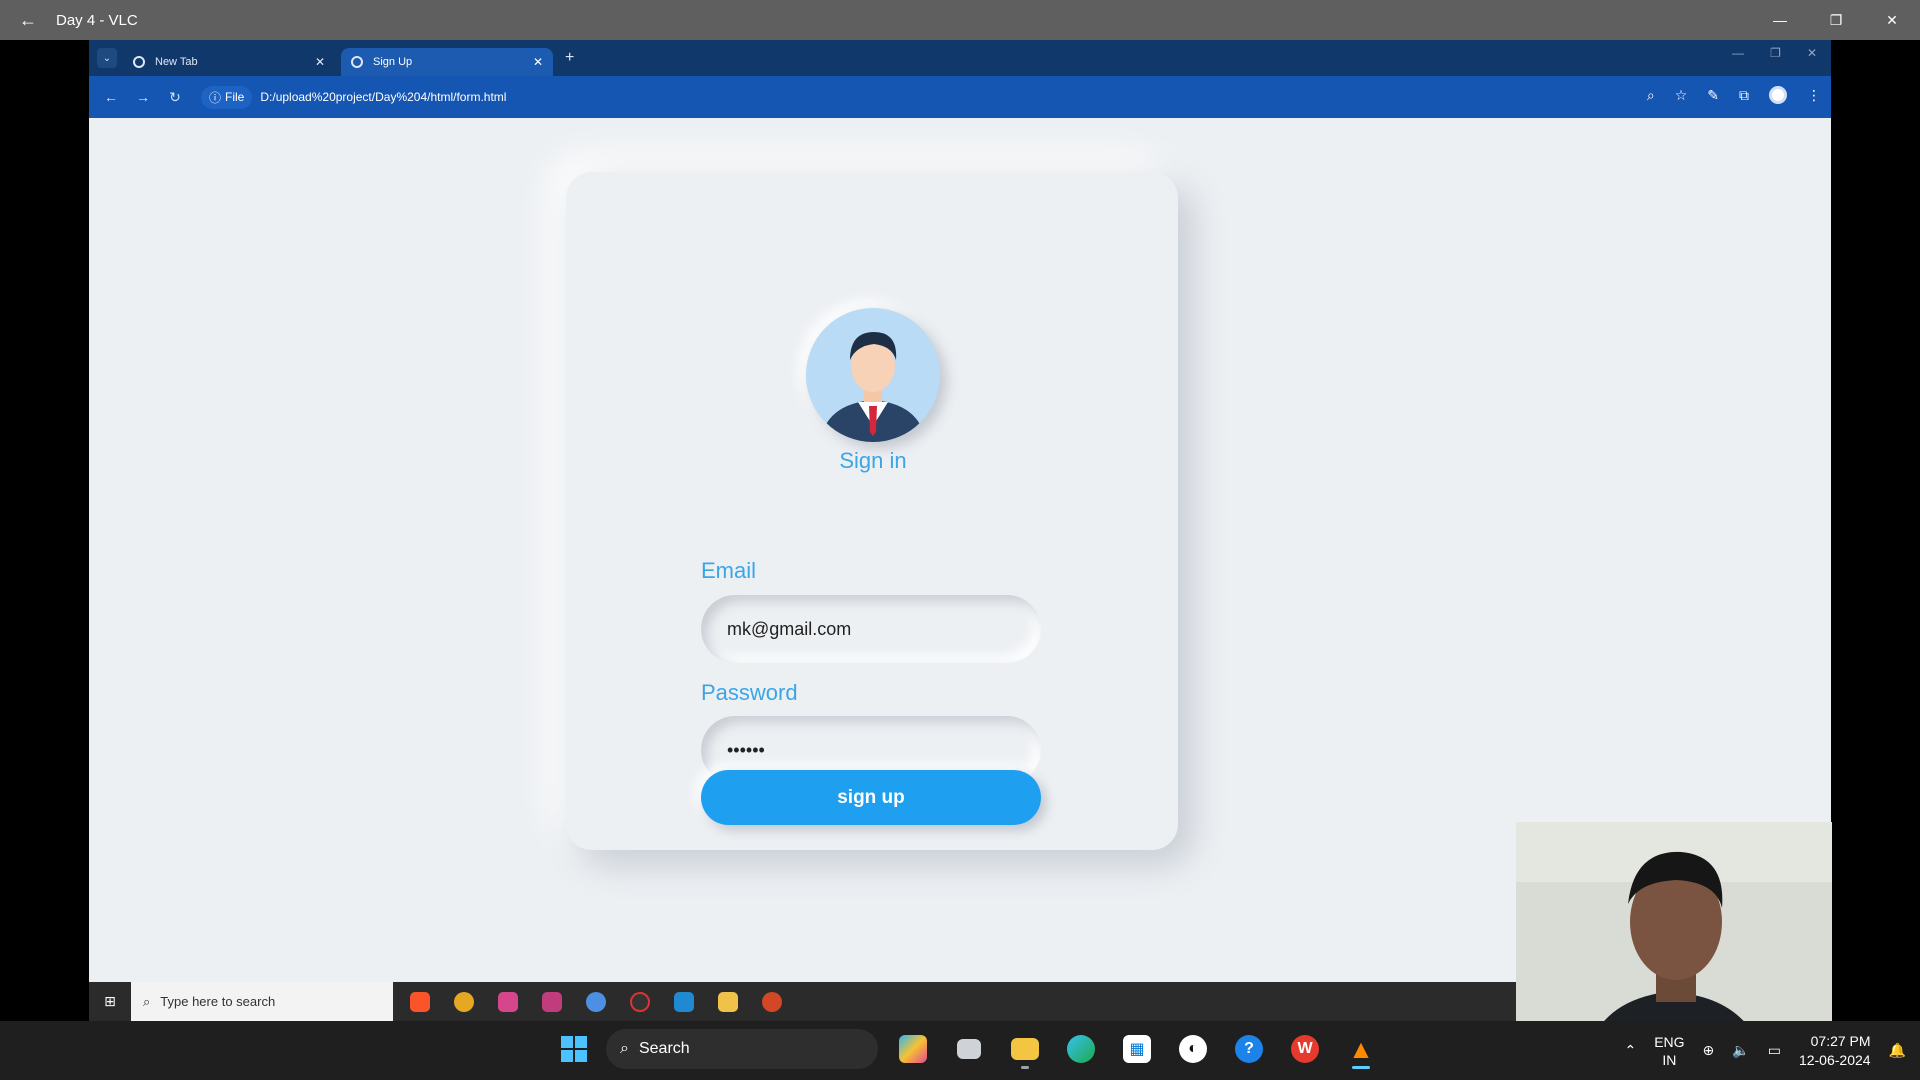 This screenshot has height=1080, width=1920. What do you see at coordinates (873, 460) in the screenshot?
I see `form-title: Sign in` at bounding box center [873, 460].